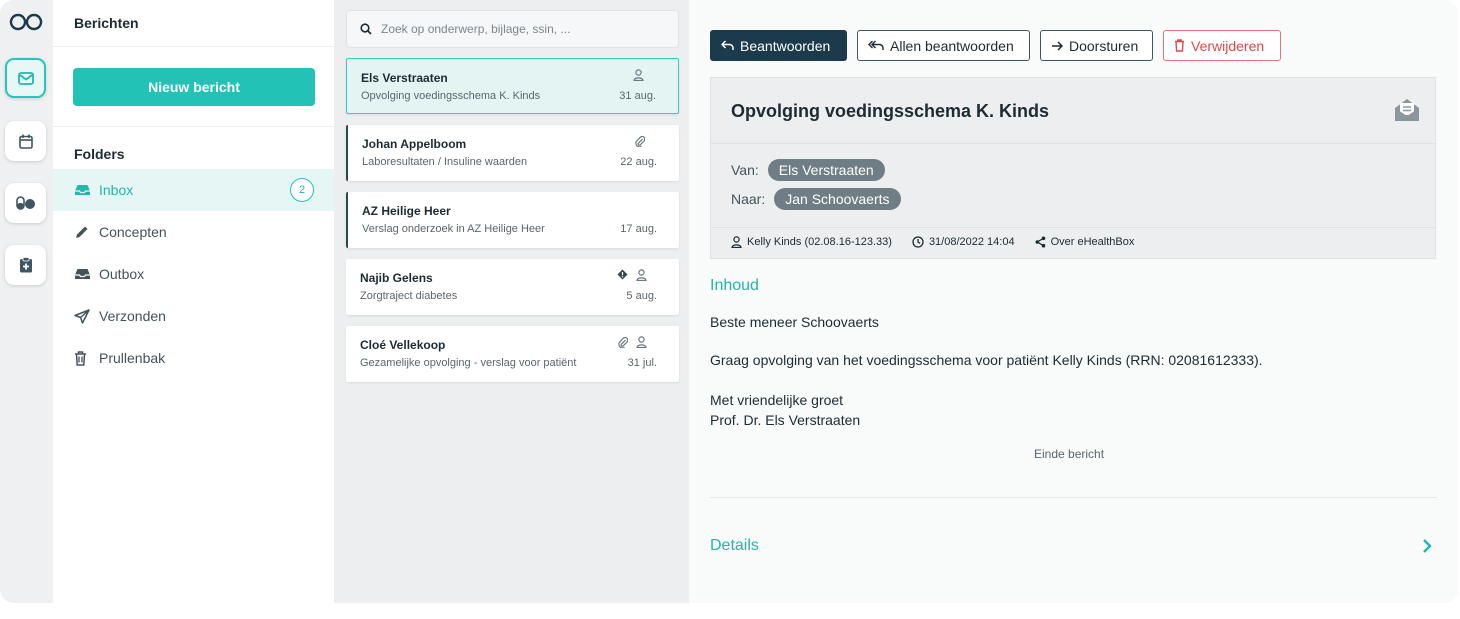 Image resolution: width=1460 pixels, height=619 pixels. I want to click on about-link: Over eHealthBox, so click(1085, 242).